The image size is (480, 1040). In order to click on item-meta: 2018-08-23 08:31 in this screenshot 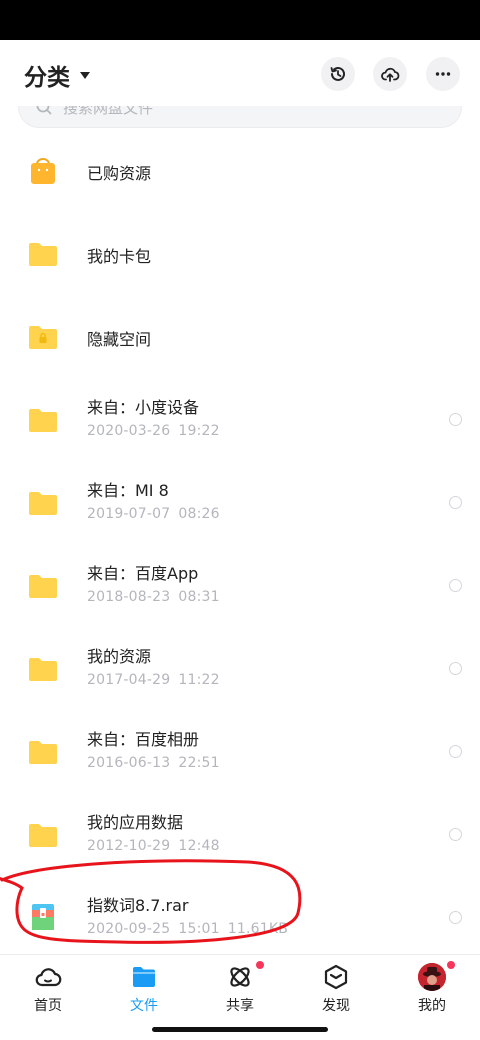, I will do `click(153, 597)`.